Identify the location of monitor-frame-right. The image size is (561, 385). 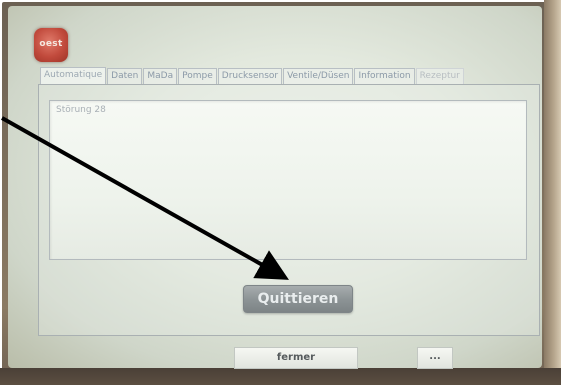
(552, 192).